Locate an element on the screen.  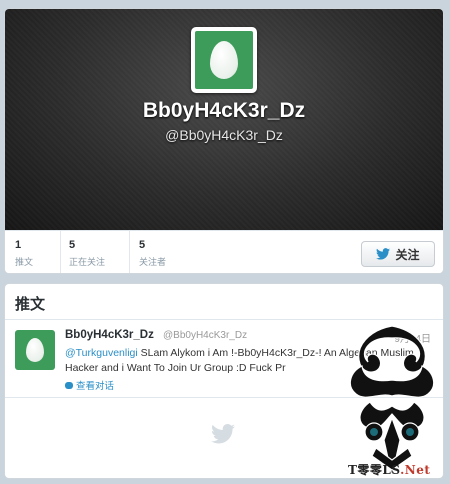
stat-following-count: 5 is located at coordinates (72, 245).